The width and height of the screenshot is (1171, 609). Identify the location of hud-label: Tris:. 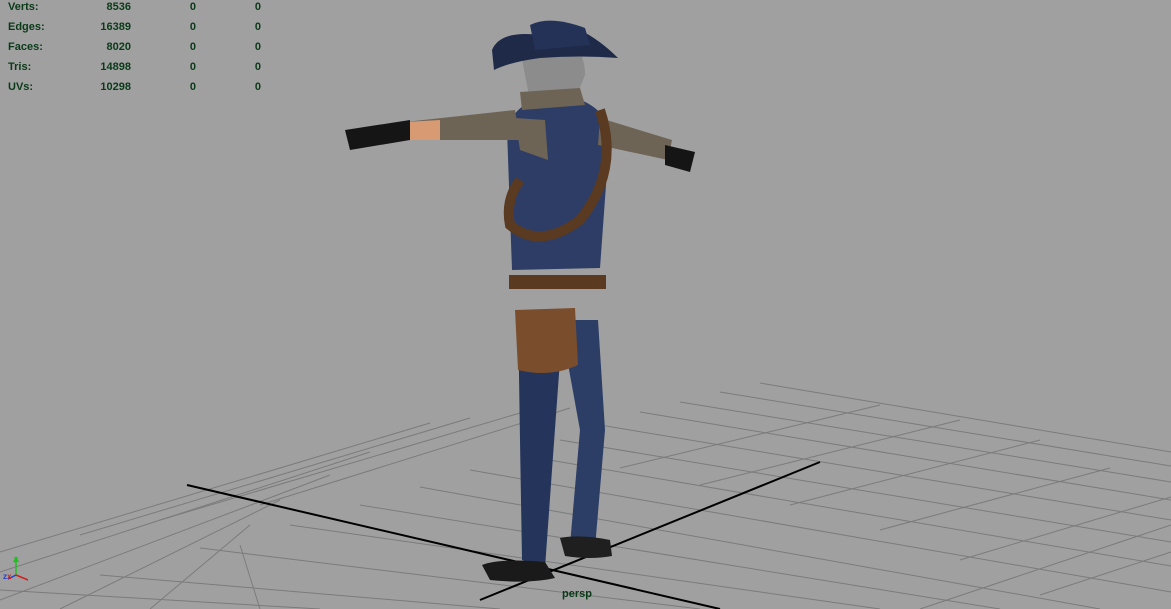
(20, 67).